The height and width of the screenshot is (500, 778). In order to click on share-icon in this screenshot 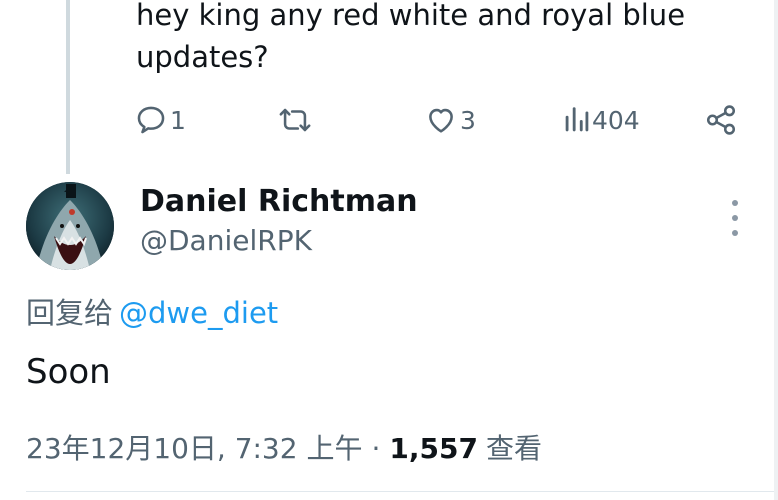, I will do `click(721, 120)`.